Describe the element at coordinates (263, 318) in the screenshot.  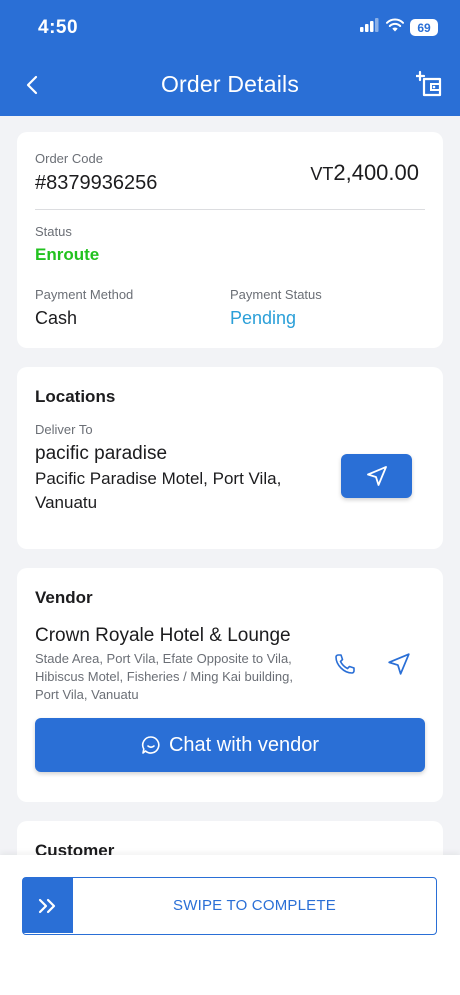
I see `payment-status-value: Pending` at that location.